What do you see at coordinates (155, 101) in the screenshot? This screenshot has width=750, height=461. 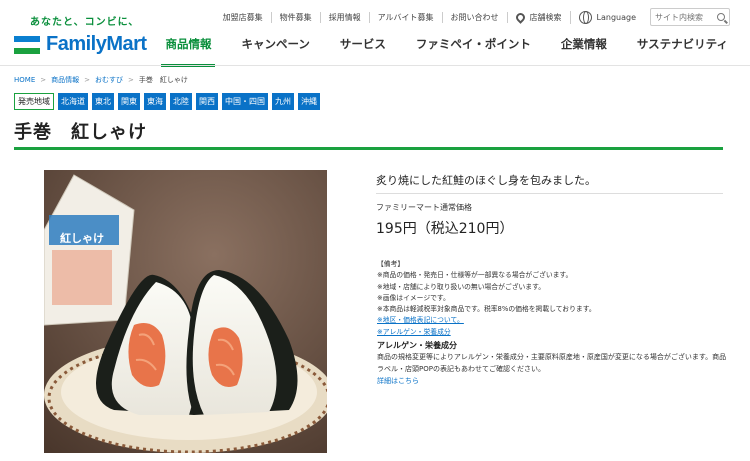 I see `region-tag: 東海` at bounding box center [155, 101].